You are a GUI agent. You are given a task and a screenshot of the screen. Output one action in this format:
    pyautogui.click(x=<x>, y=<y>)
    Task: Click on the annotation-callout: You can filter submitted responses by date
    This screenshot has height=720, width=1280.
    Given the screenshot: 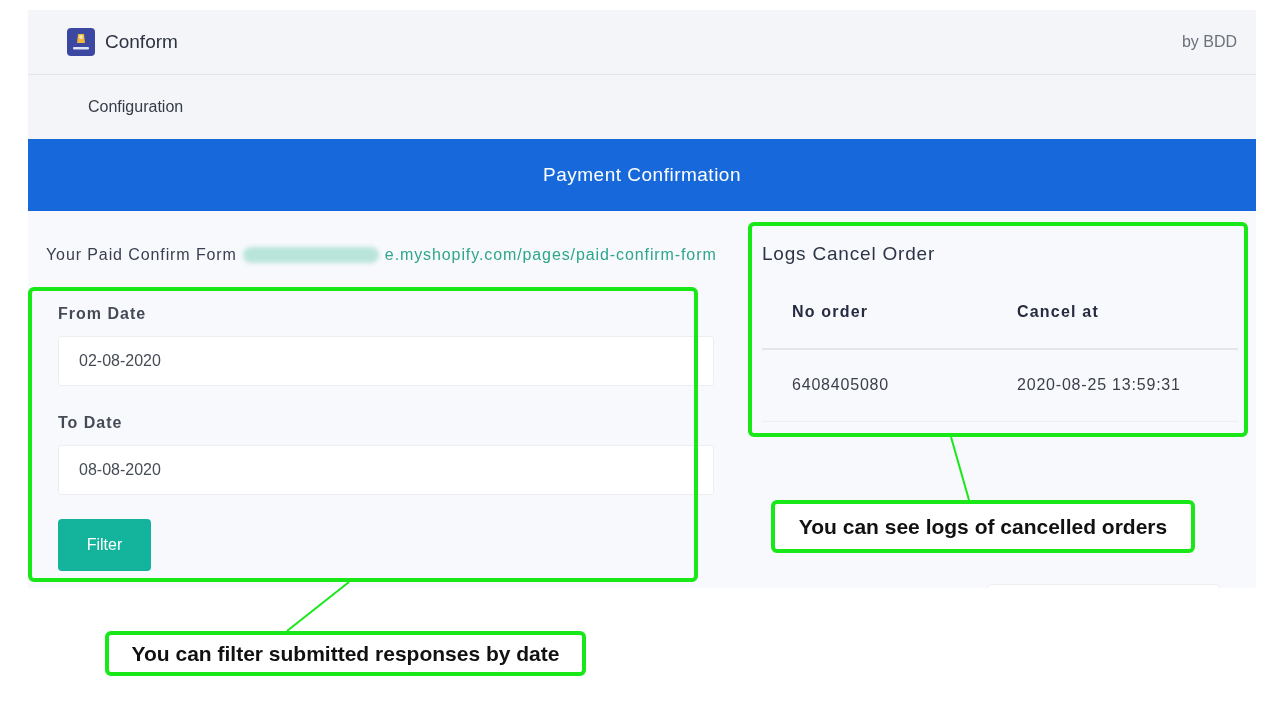 What is the action you would take?
    pyautogui.click(x=345, y=653)
    